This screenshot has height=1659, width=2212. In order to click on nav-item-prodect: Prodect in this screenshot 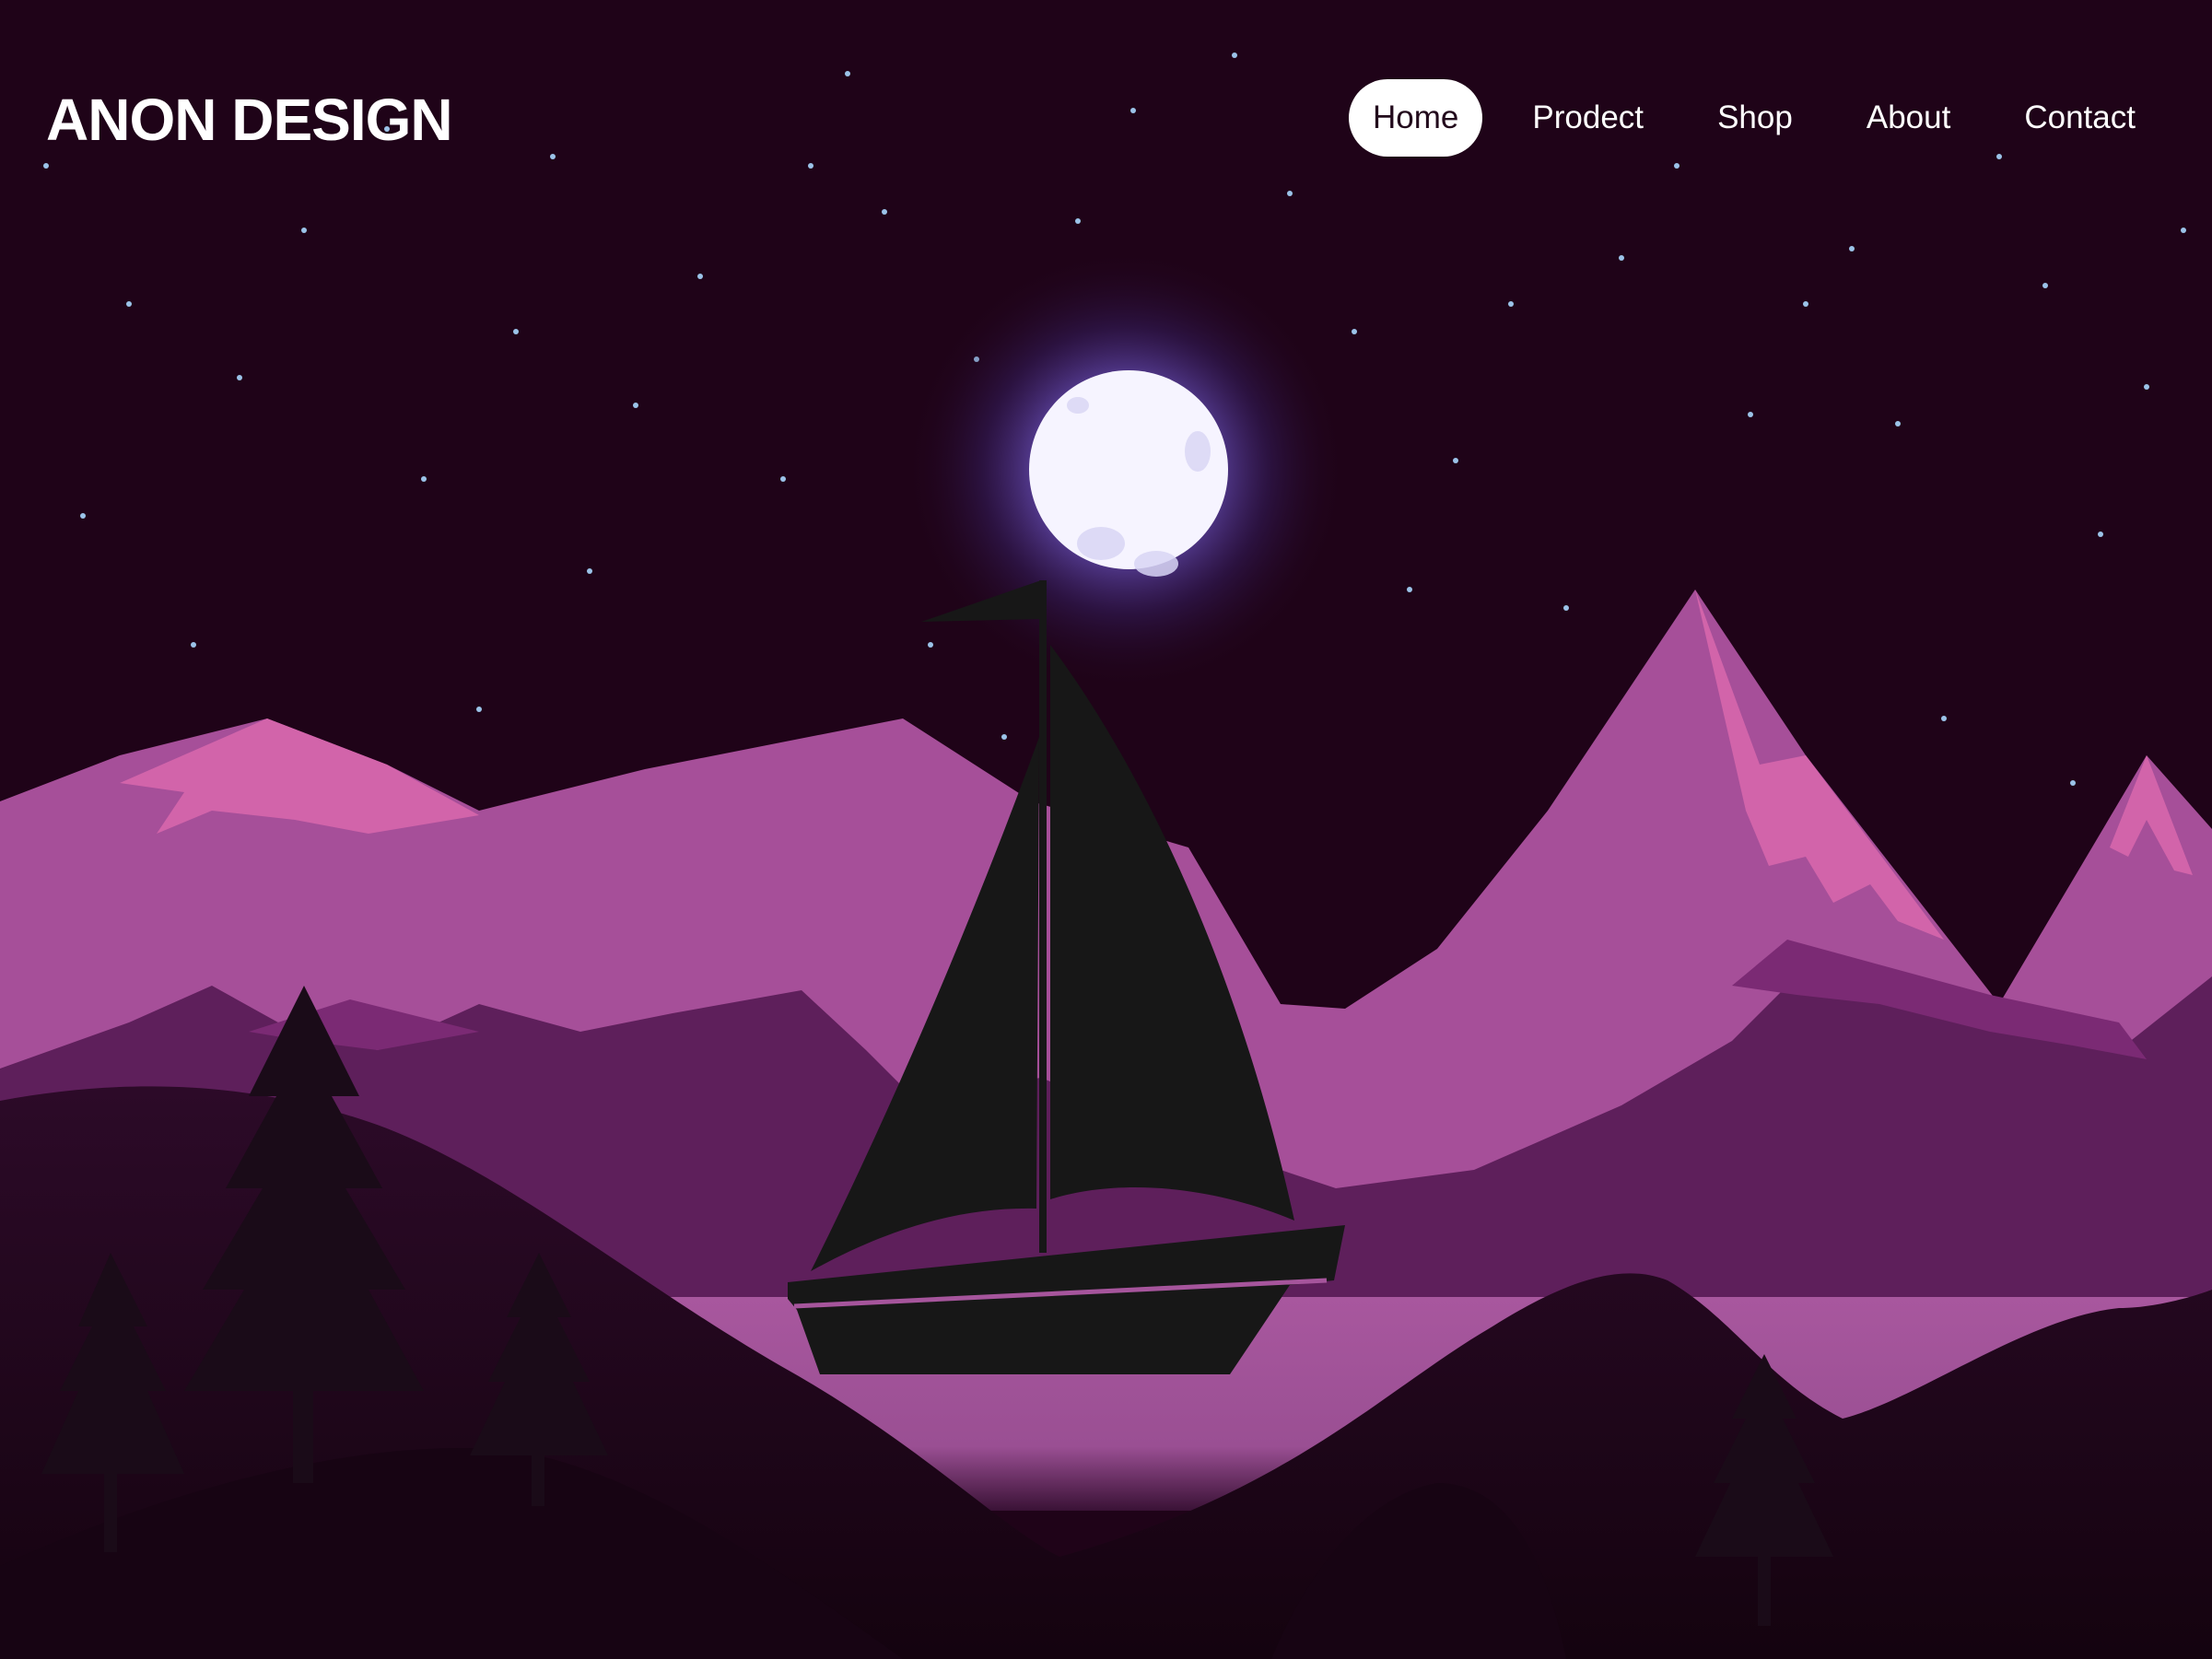, I will do `click(1588, 118)`.